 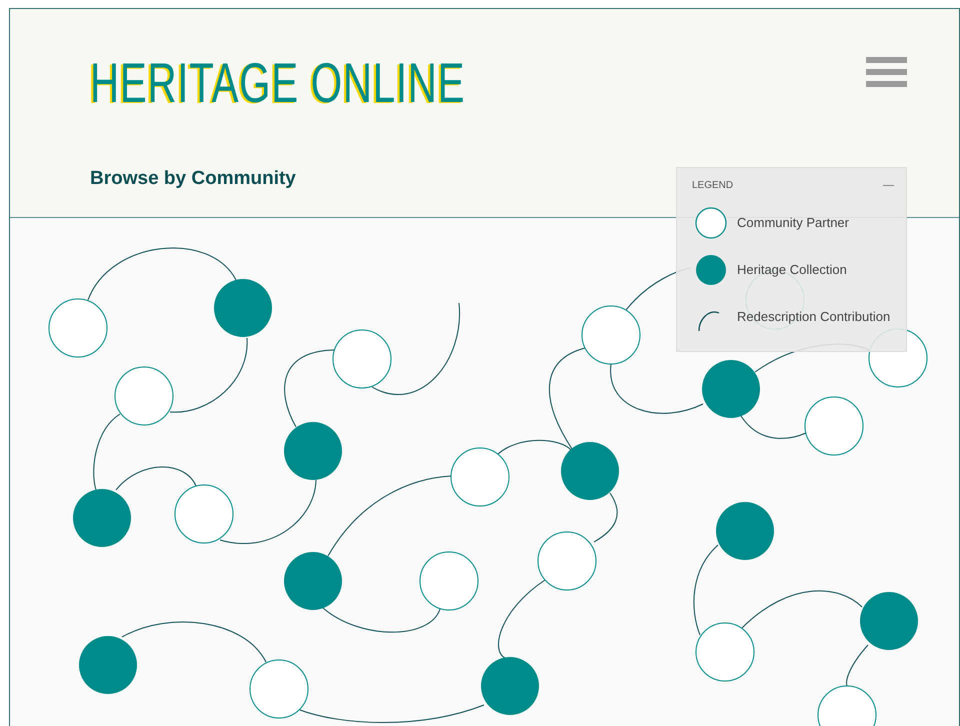 I want to click on collection-circle-icon, so click(x=711, y=270).